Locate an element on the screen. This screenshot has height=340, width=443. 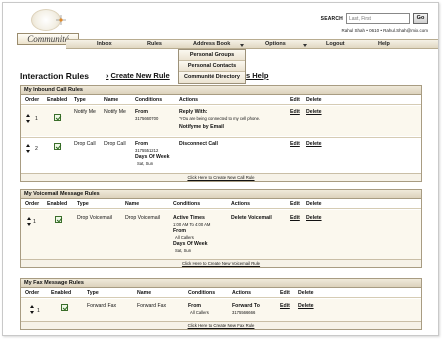
rule-type: Drop Voicemail is located at coordinates (94, 218).